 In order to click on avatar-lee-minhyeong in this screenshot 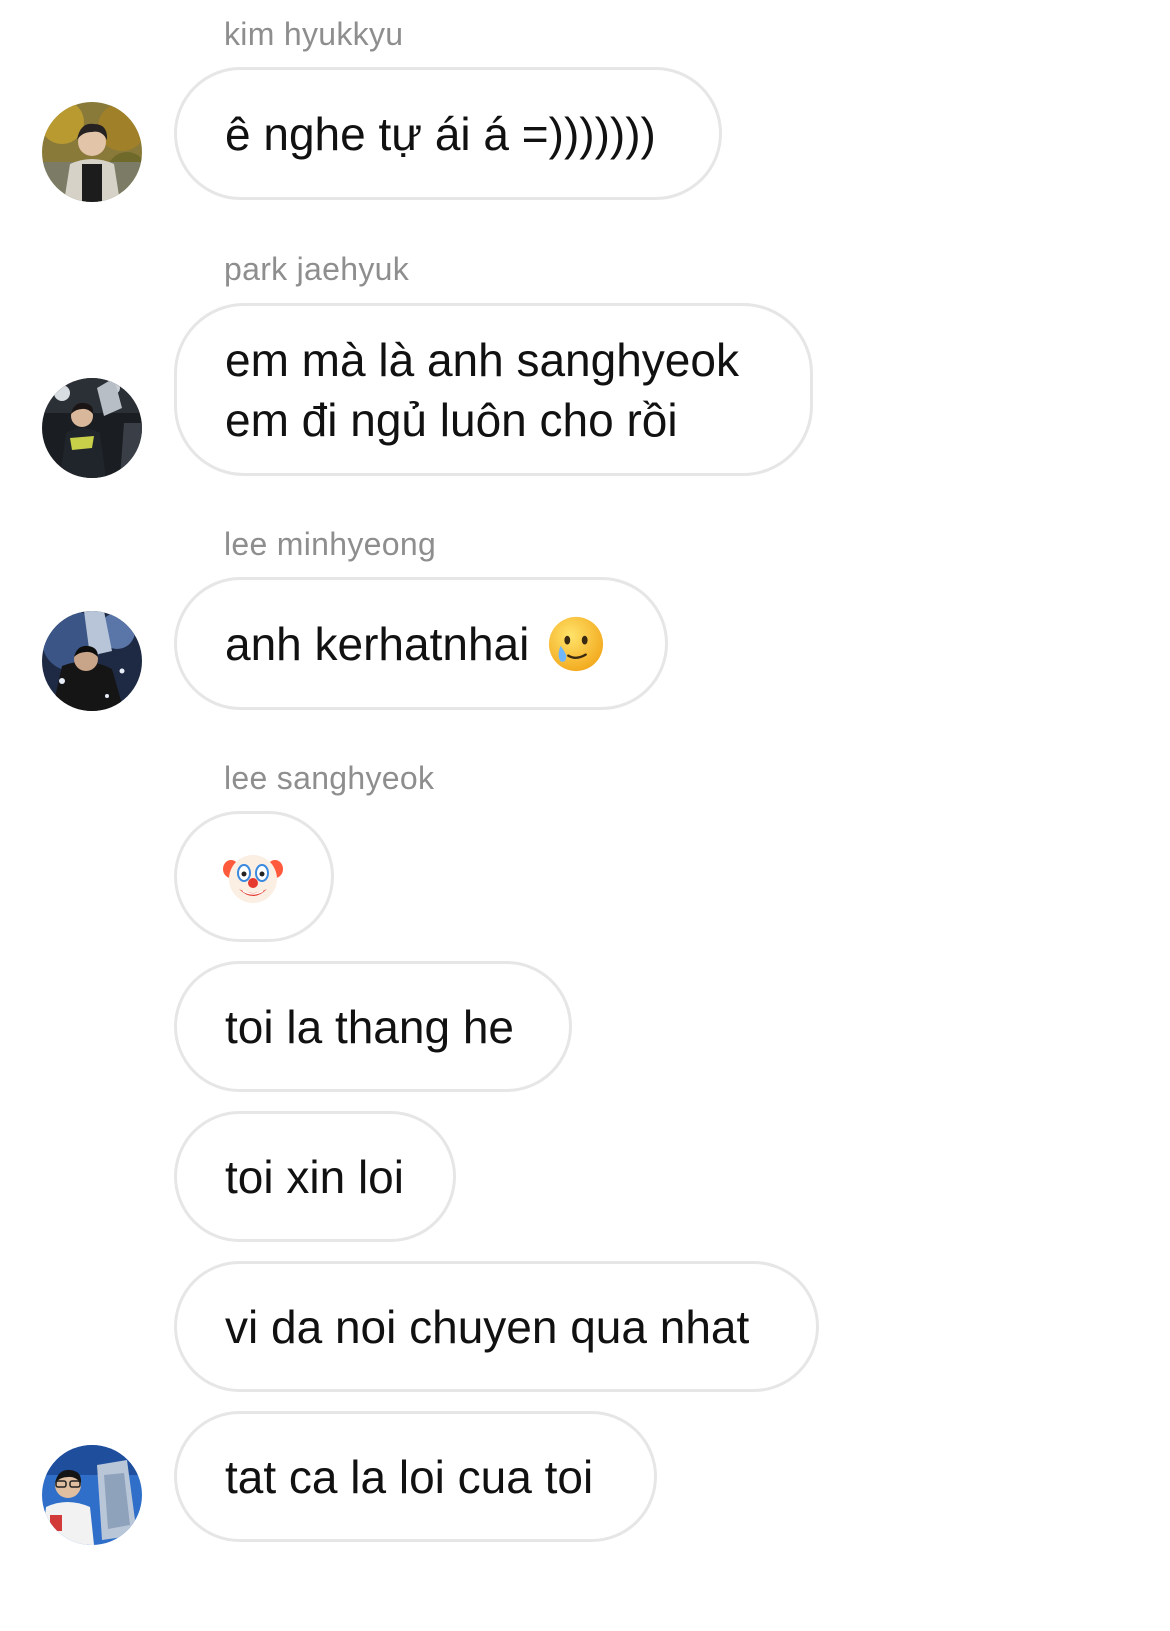, I will do `click(92, 661)`.